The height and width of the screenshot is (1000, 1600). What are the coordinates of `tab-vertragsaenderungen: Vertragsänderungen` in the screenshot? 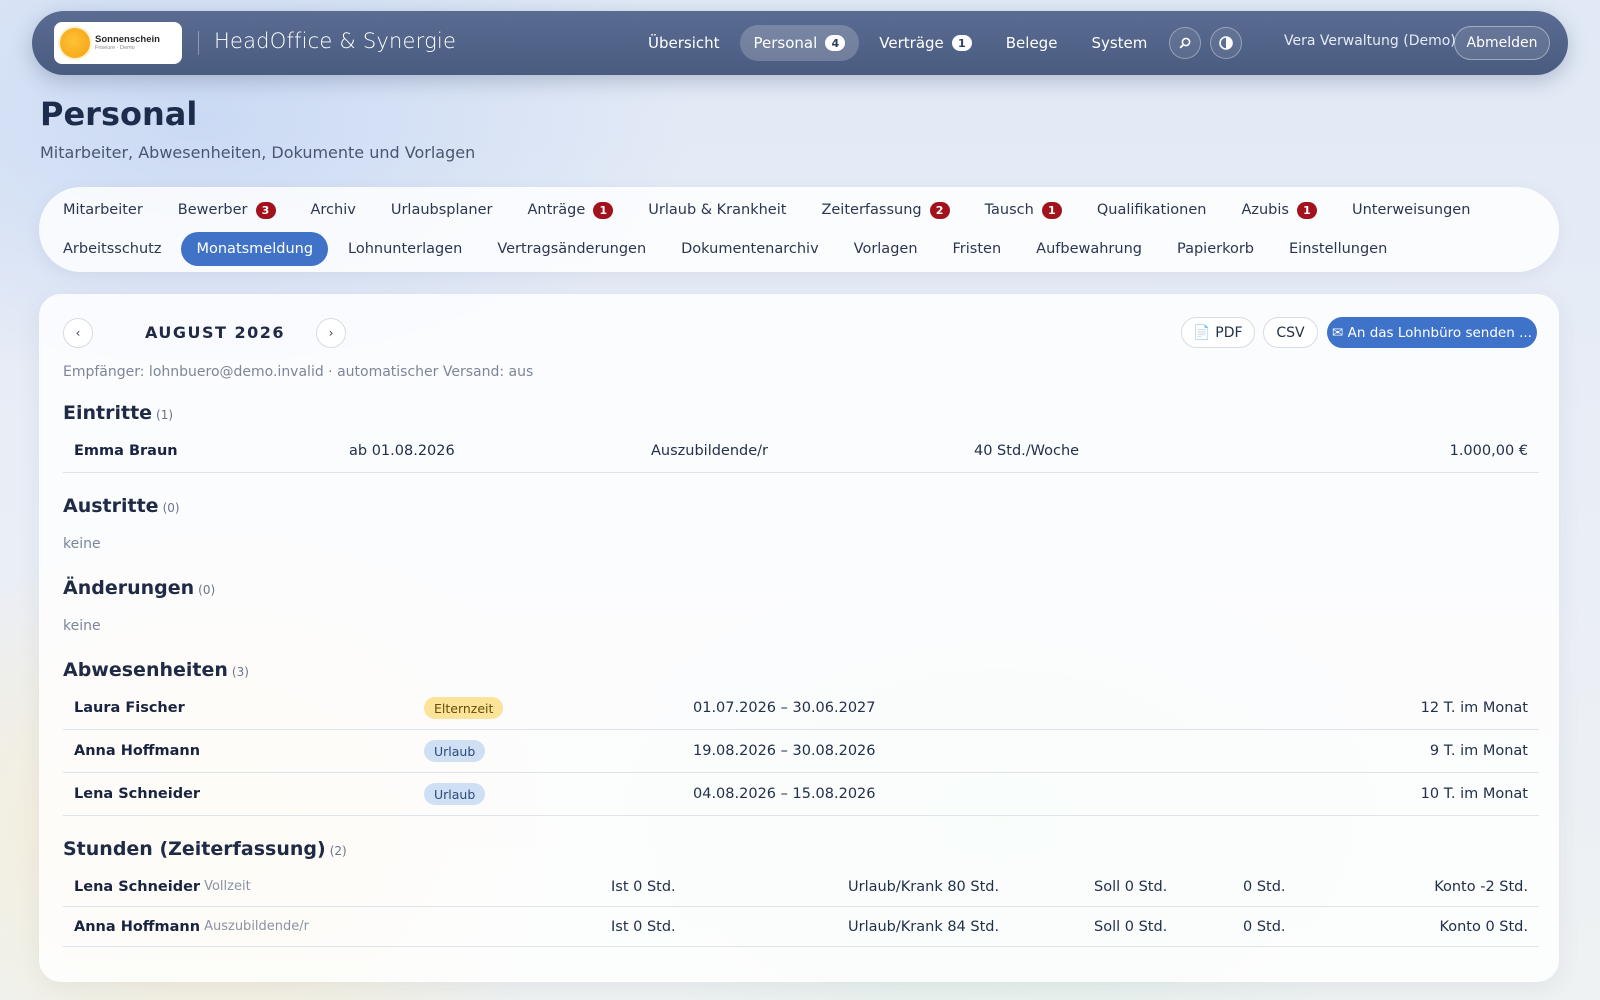 It's located at (571, 249).